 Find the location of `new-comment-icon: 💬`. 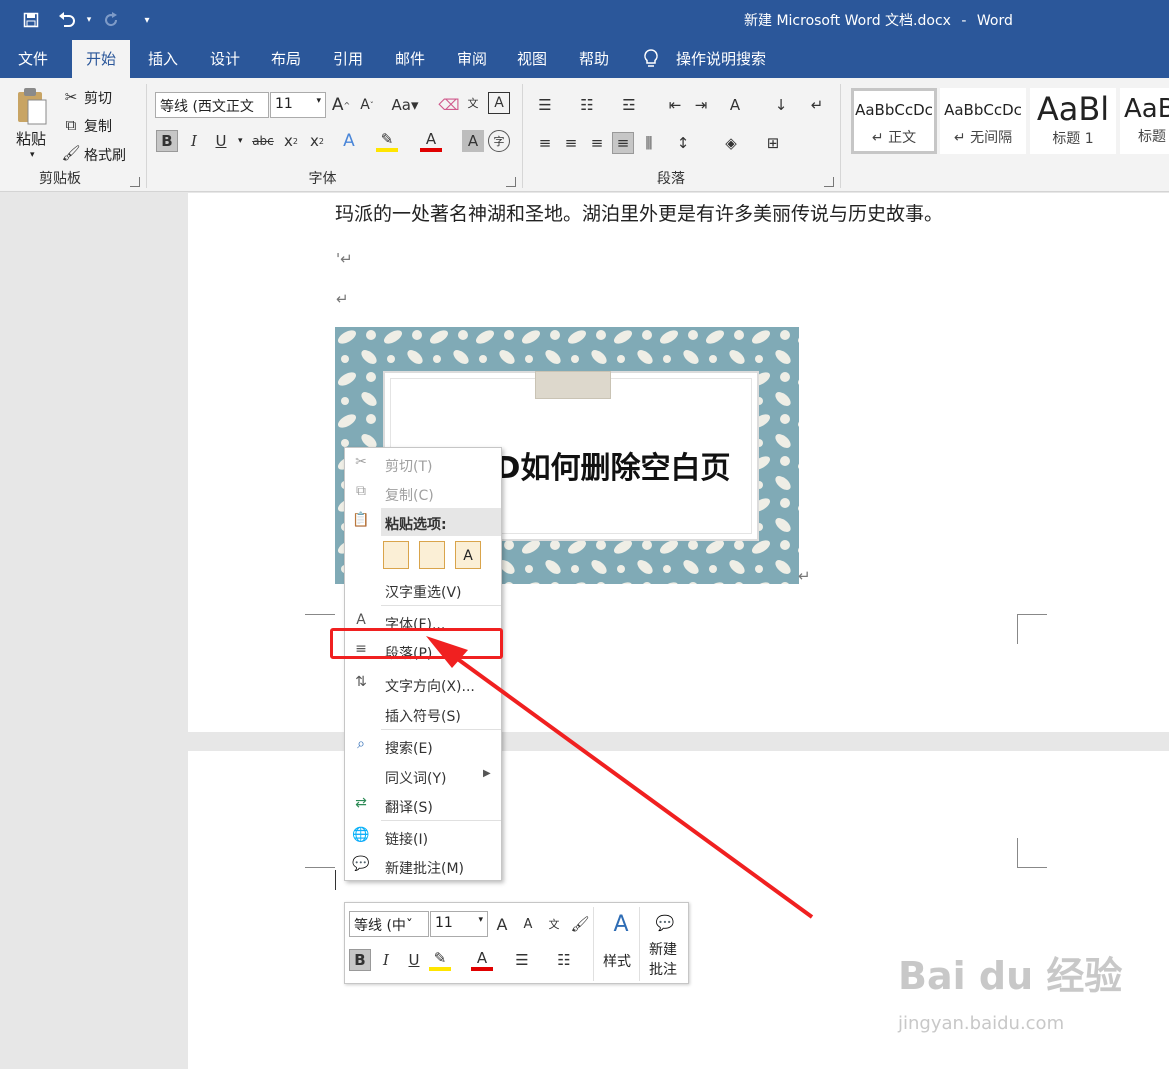

new-comment-icon: 💬 is located at coordinates (665, 923).